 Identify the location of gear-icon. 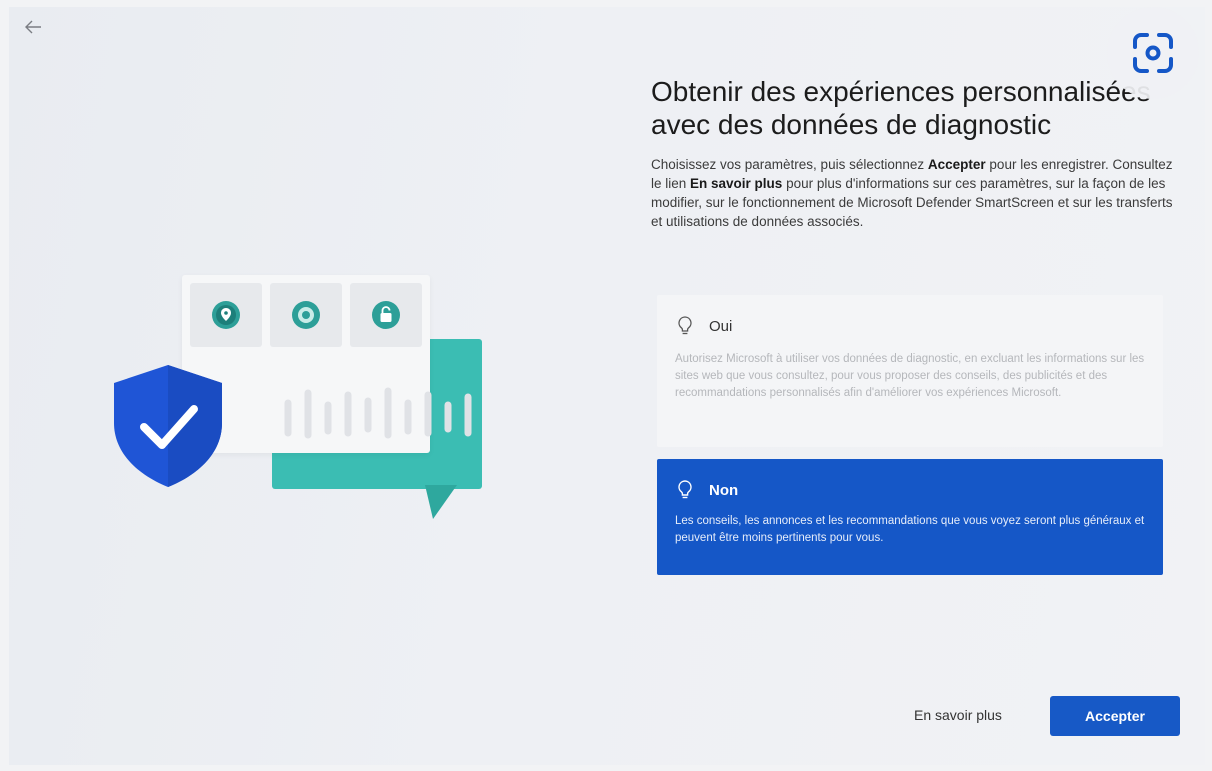
(306, 315).